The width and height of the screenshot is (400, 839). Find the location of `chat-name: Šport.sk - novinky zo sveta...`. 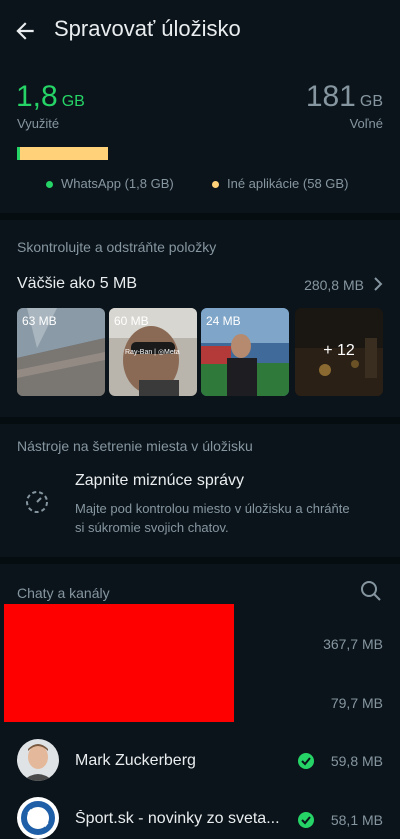

chat-name: Šport.sk - novinky zo sveta... is located at coordinates (180, 819).